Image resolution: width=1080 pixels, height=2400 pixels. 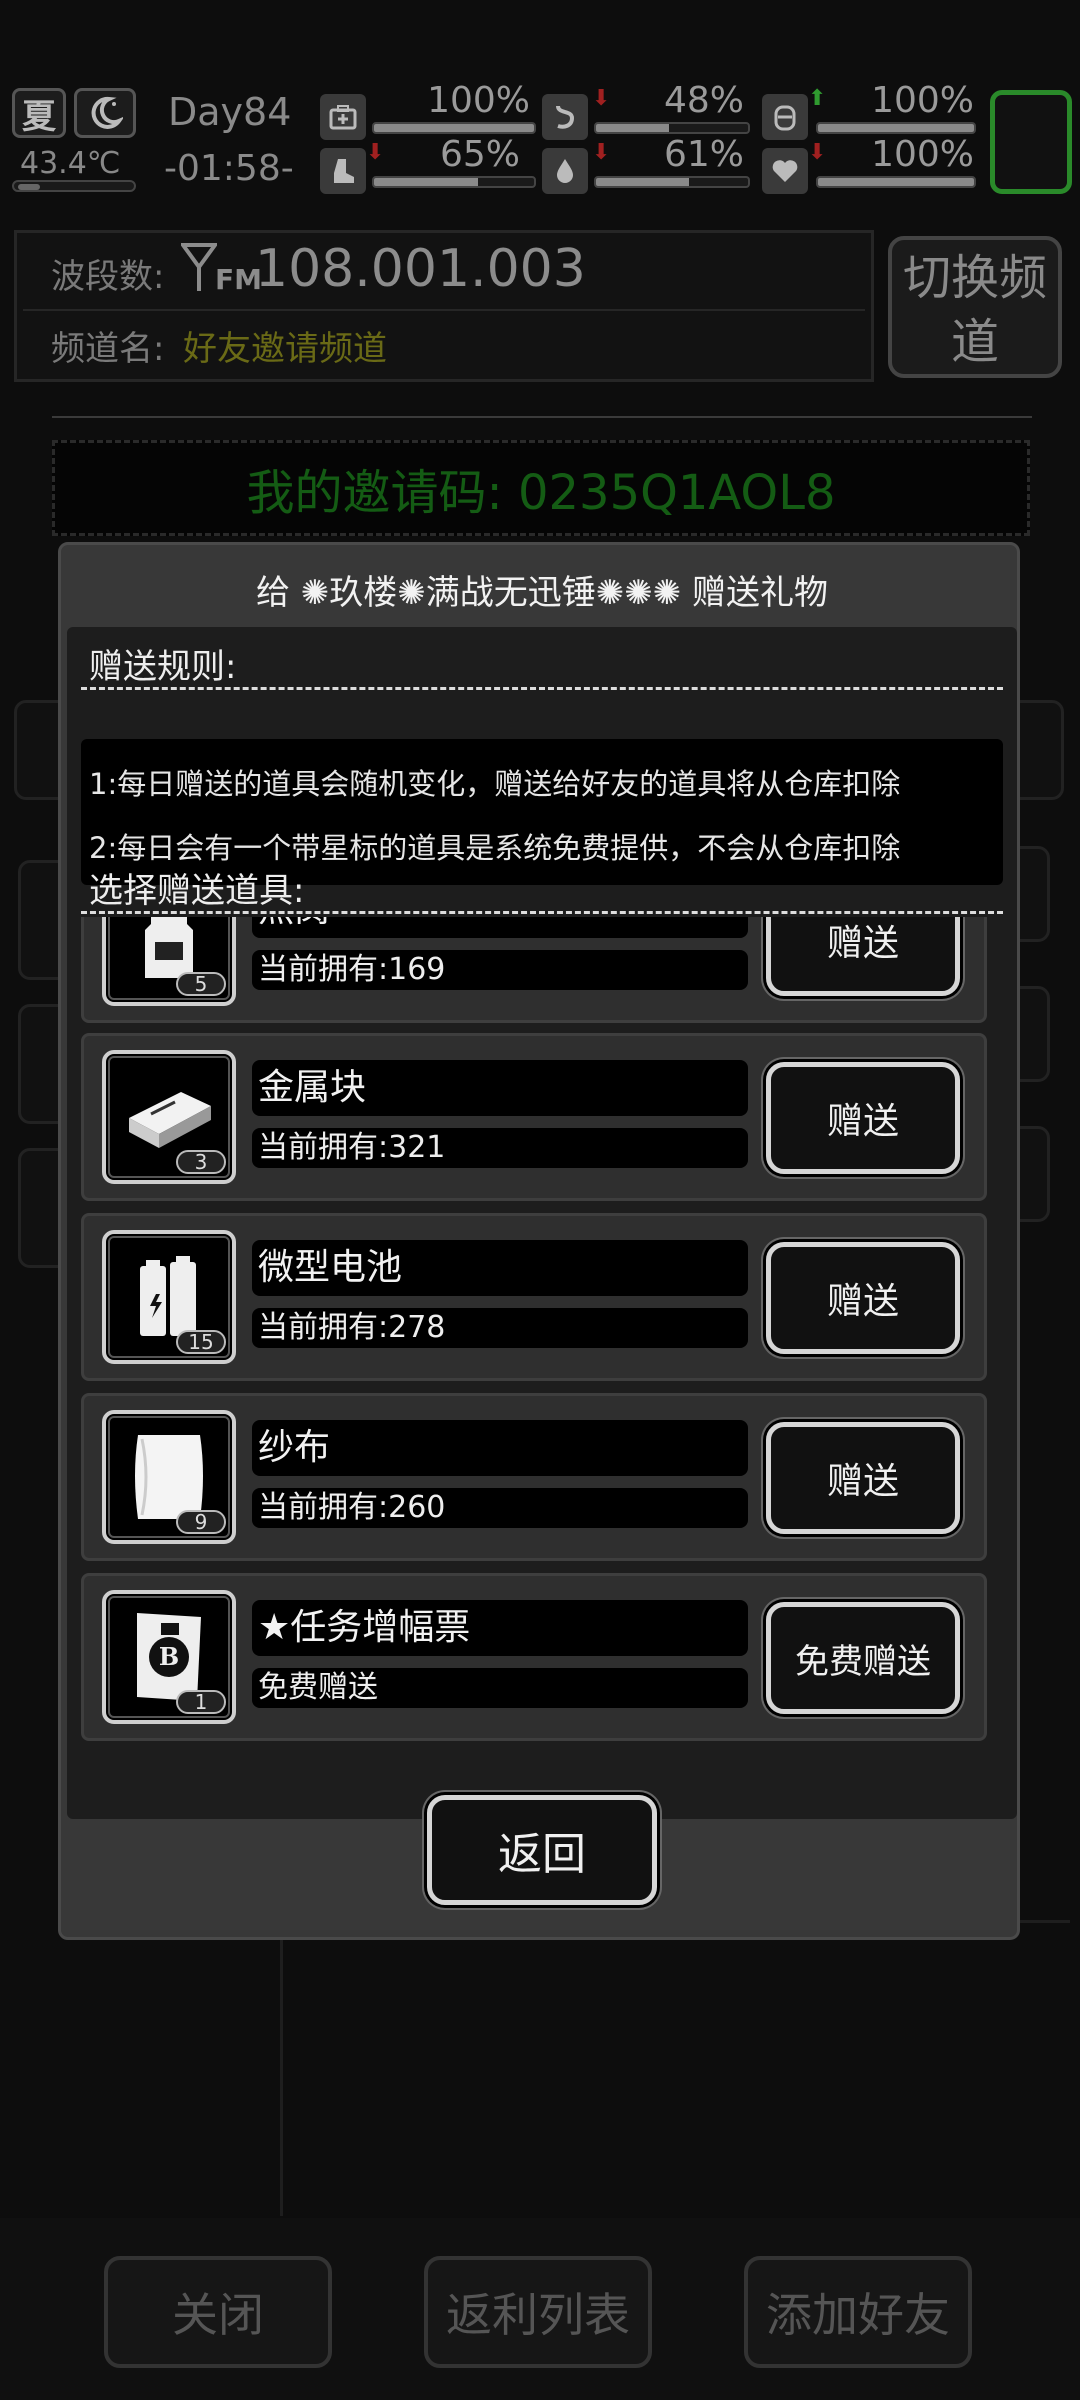 I want to click on band-label: 波段数:, so click(x=108, y=277).